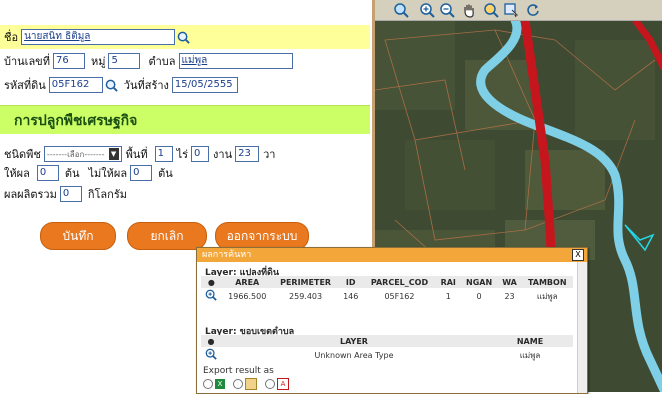 The height and width of the screenshot is (394, 662). Describe the element at coordinates (427, 10) in the screenshot. I see `zoom-in-icon` at that location.